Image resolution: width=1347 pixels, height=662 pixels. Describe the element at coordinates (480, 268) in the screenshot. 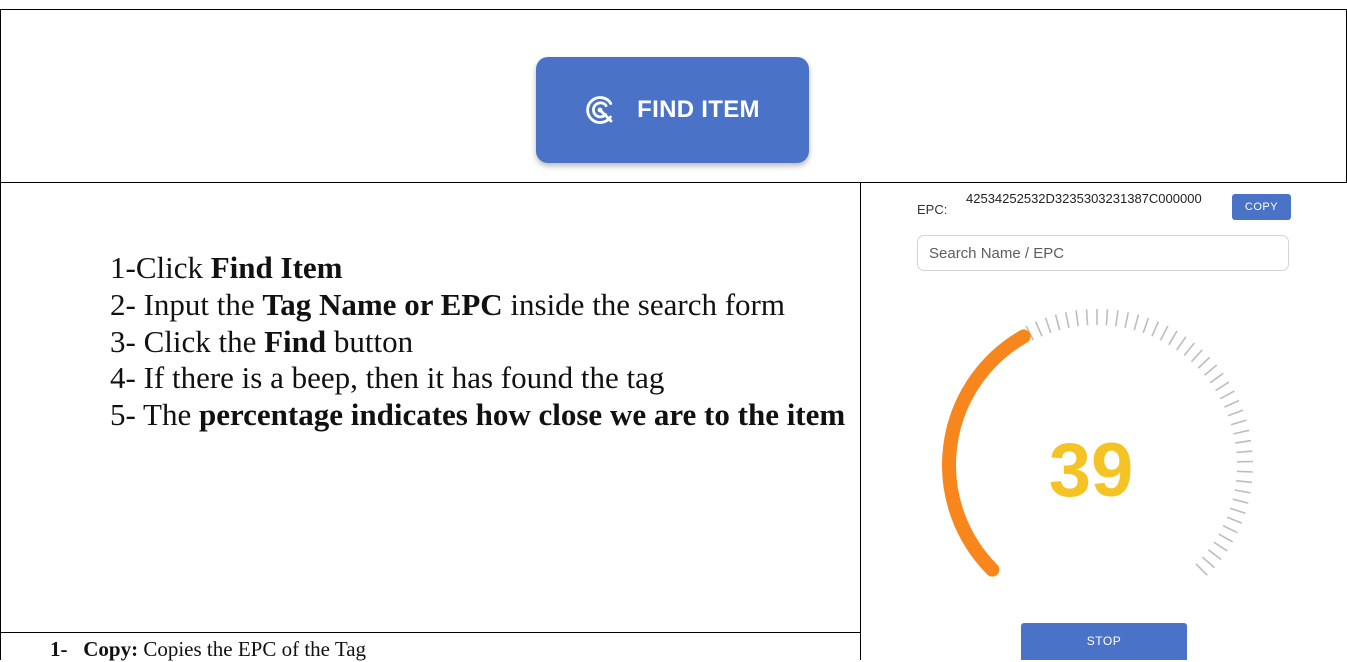

I see `step-1: 1-Click Find Item` at that location.